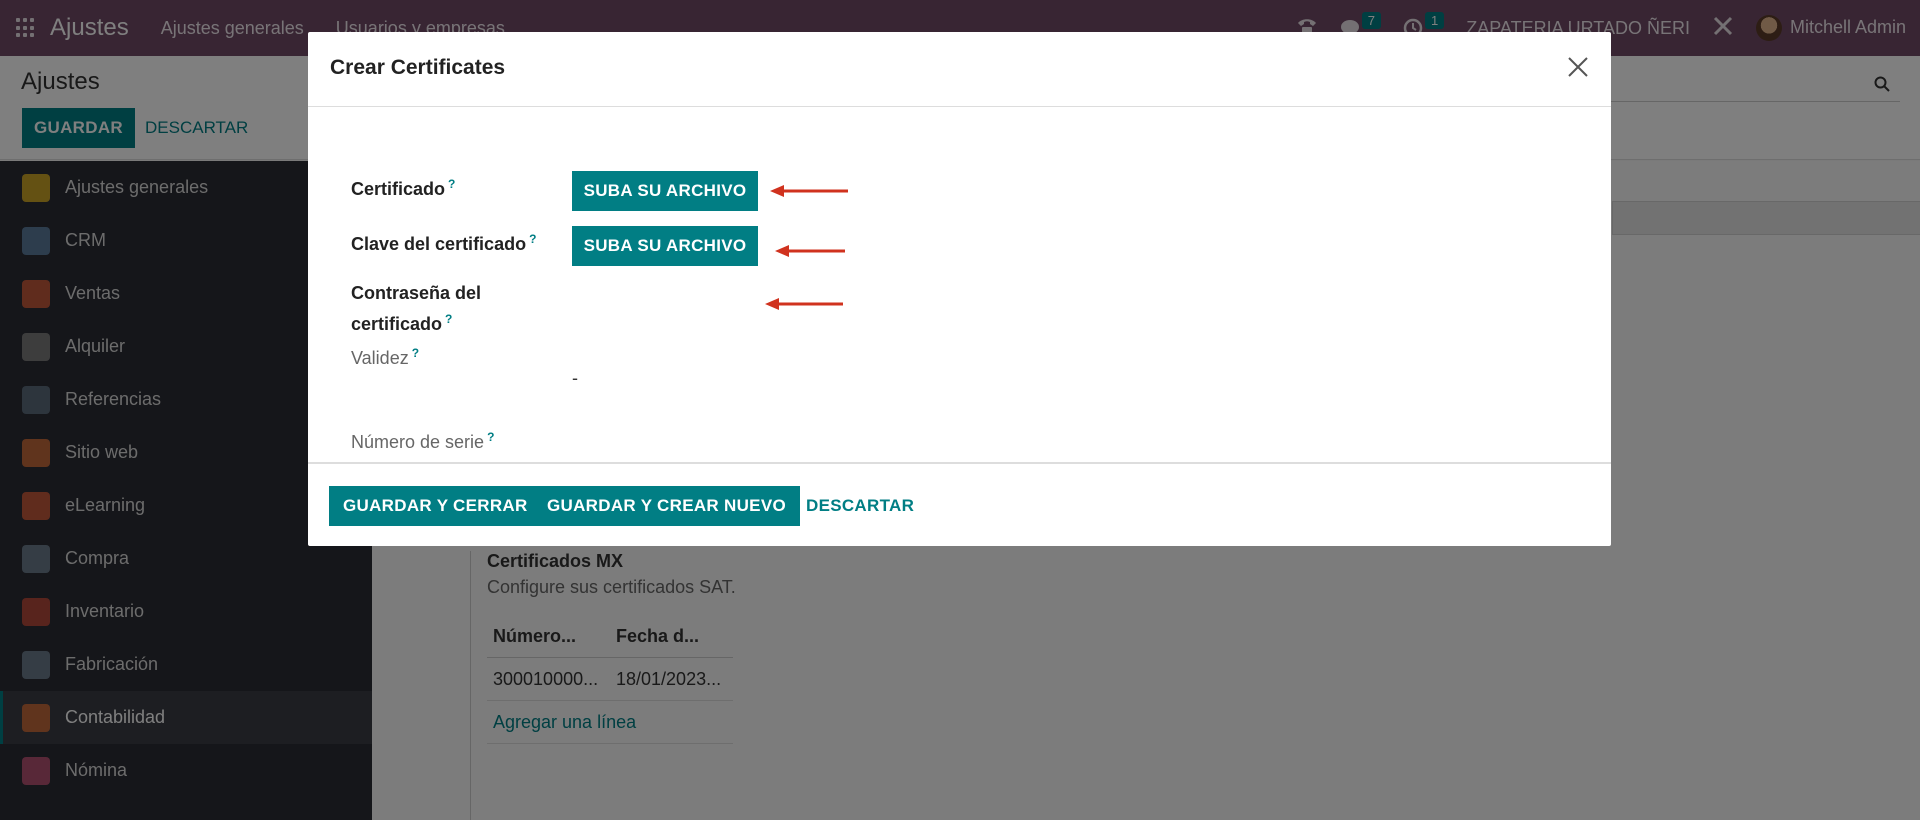 Image resolution: width=1920 pixels, height=820 pixels. What do you see at coordinates (418, 67) in the screenshot?
I see `modal-title: Crear Certificates` at bounding box center [418, 67].